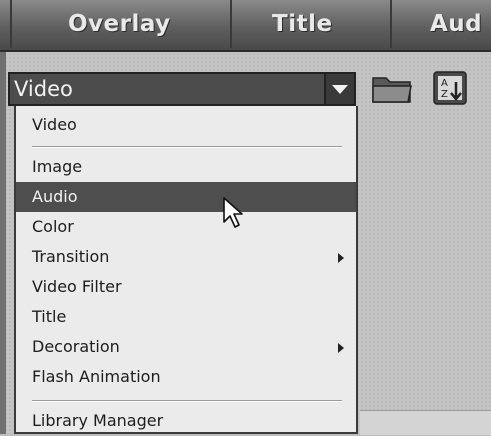 Image resolution: width=491 pixels, height=436 pixels. Describe the element at coordinates (71, 256) in the screenshot. I see `menu-item-transition-label: Transition` at that location.